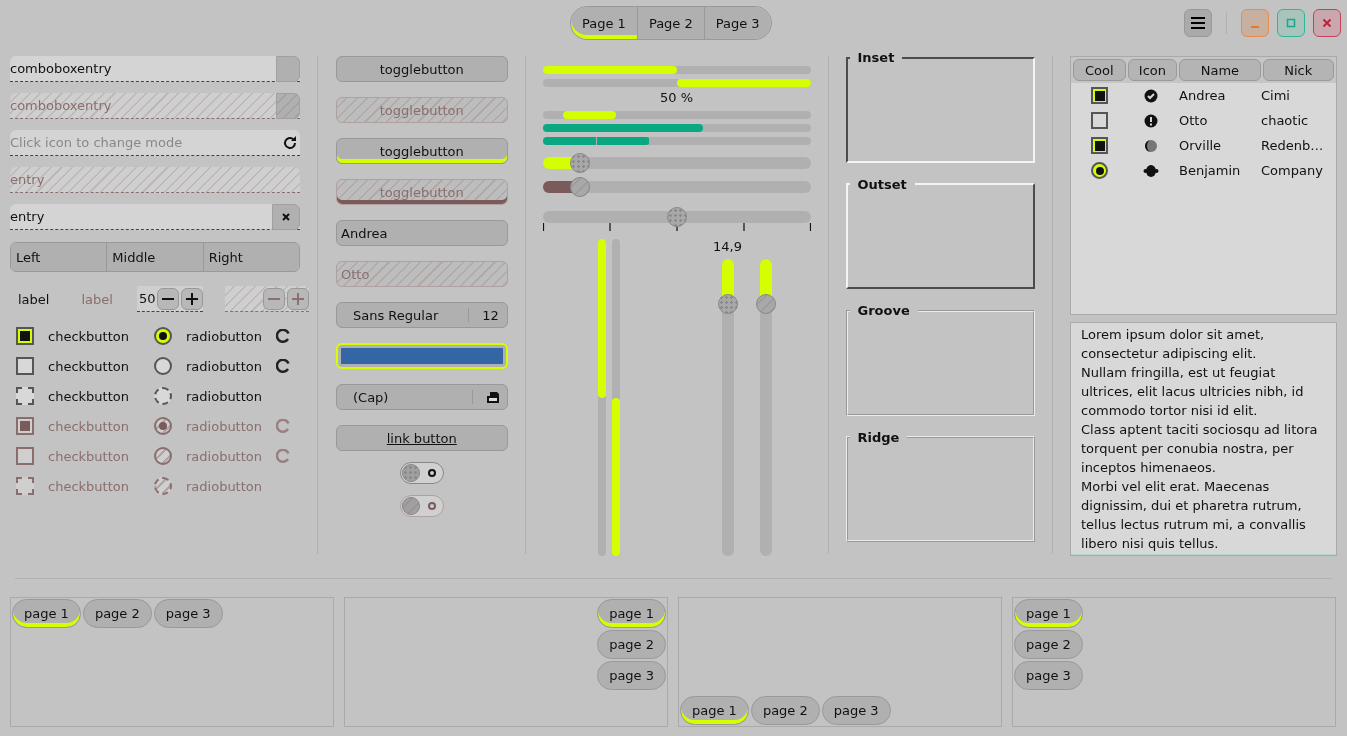 The height and width of the screenshot is (736, 1347). I want to click on column-header: Cool, so click(1099, 70).